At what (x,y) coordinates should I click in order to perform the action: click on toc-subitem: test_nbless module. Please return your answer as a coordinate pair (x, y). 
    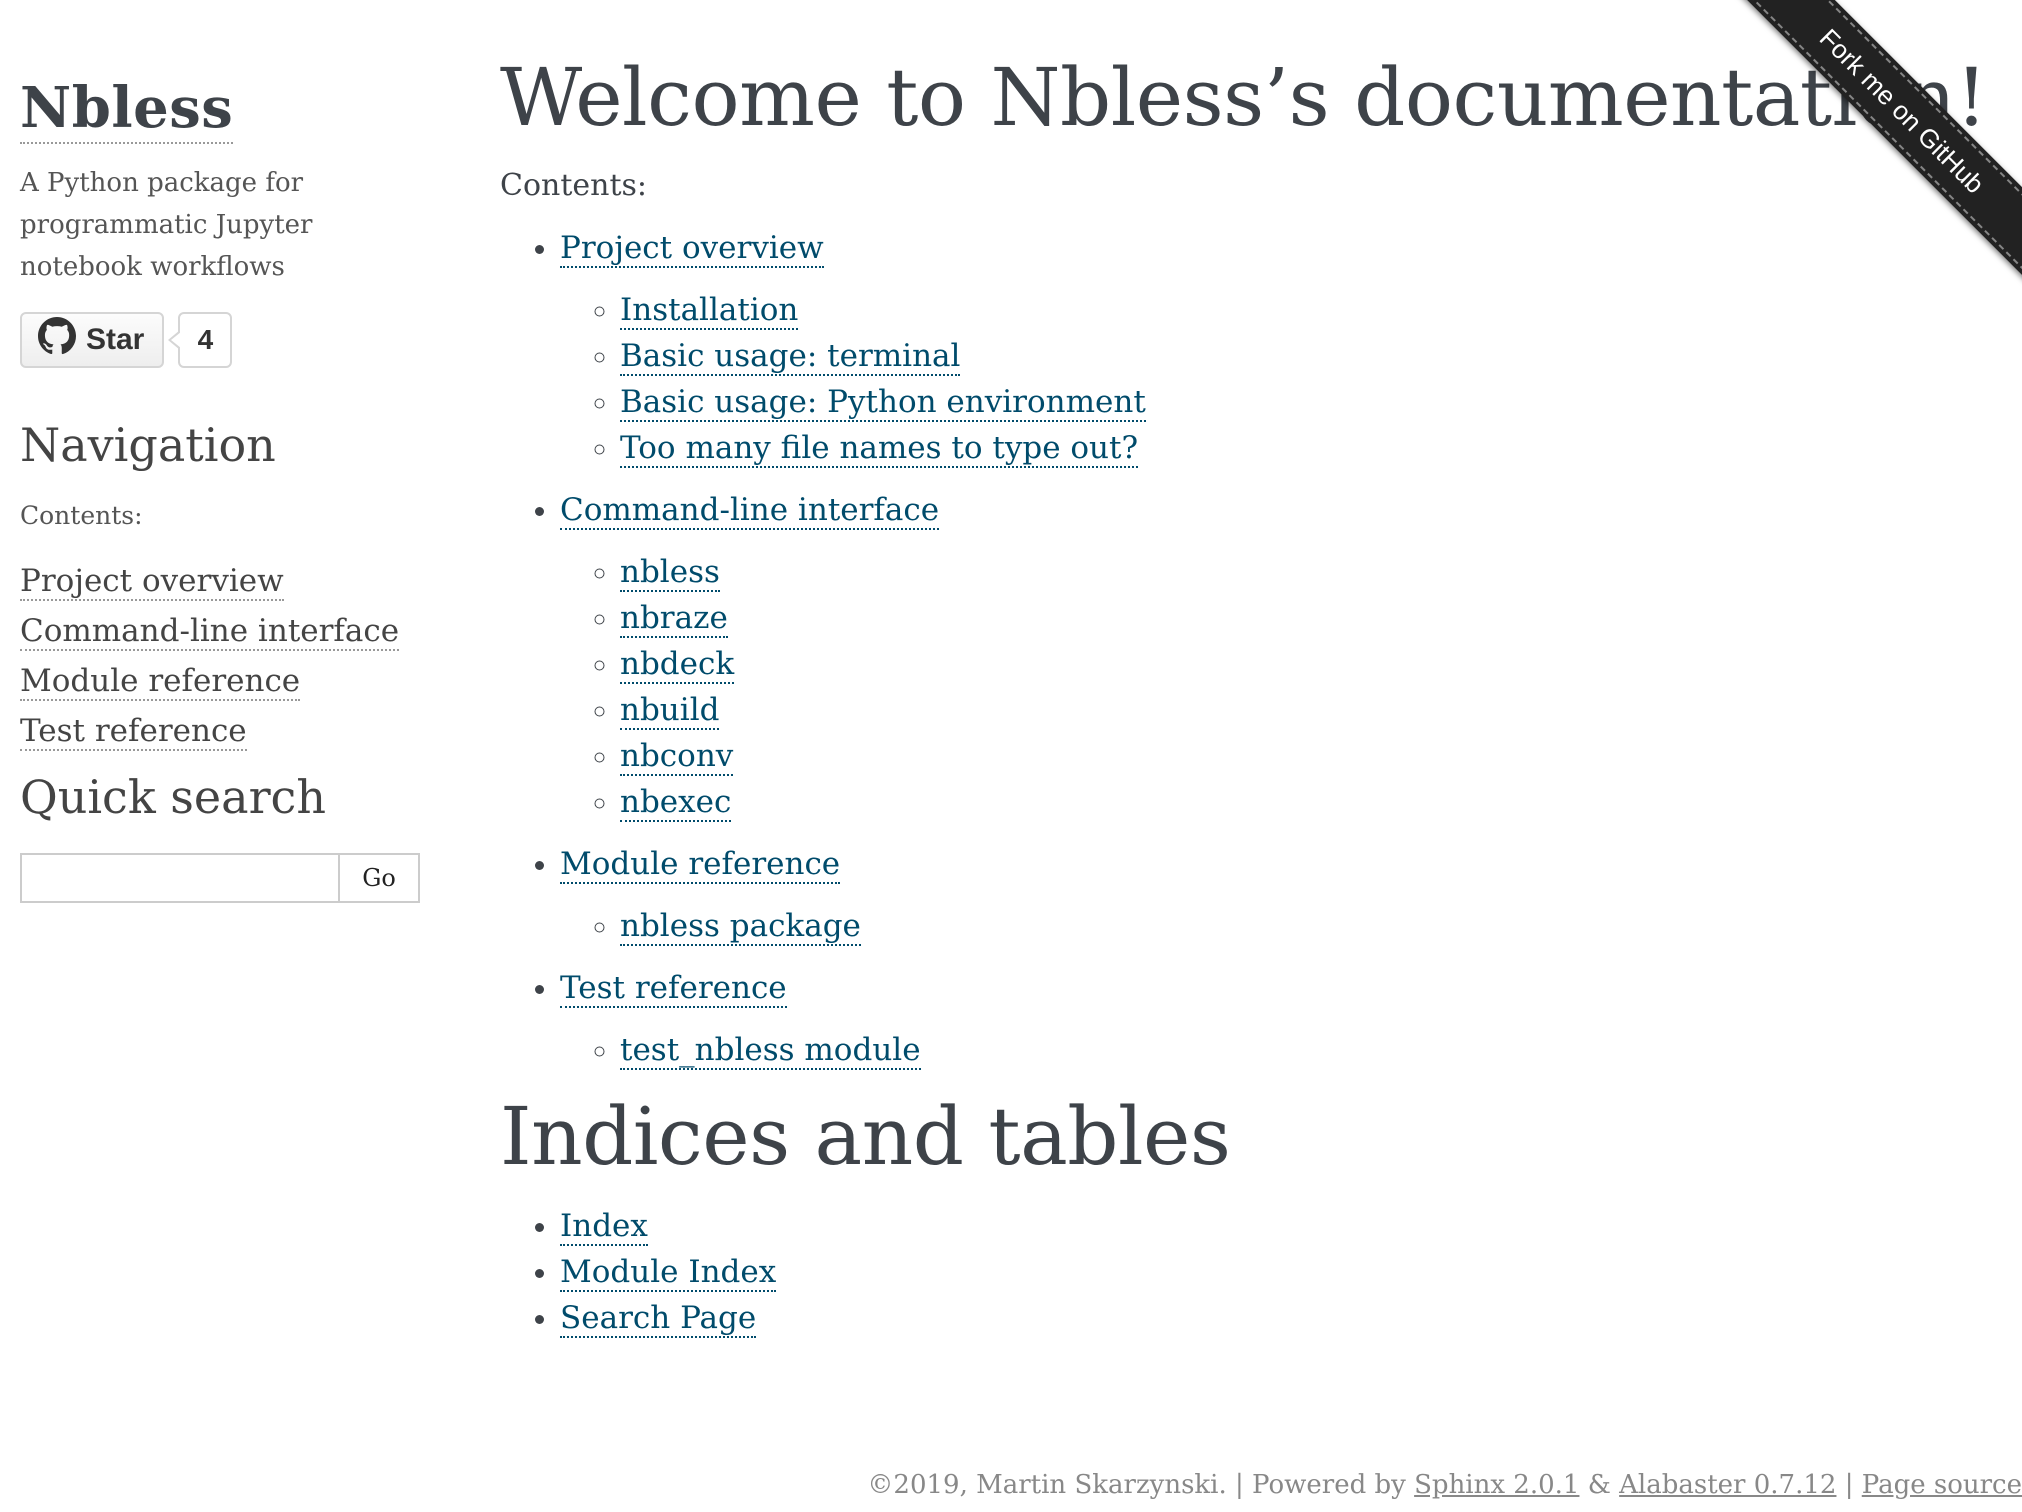
    Looking at the image, I should click on (1230, 1050).